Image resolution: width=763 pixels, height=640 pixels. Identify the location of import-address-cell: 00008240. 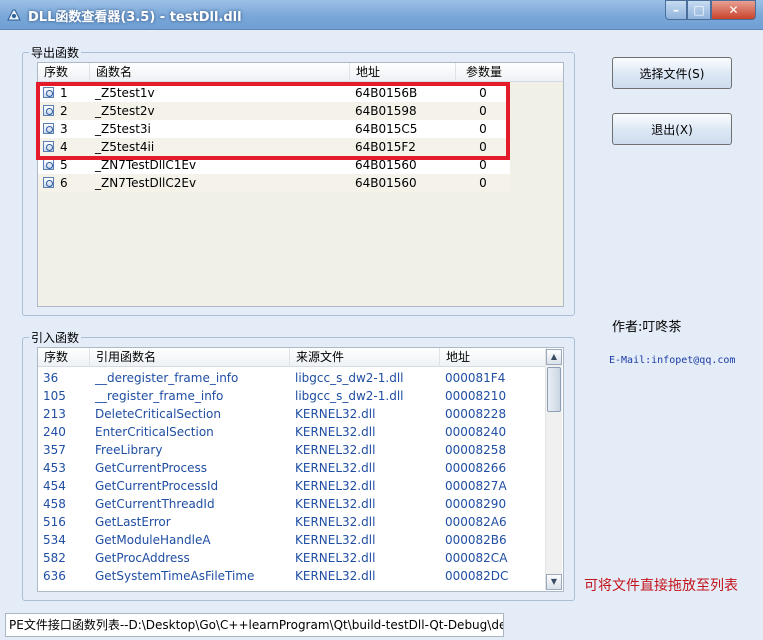
(476, 432).